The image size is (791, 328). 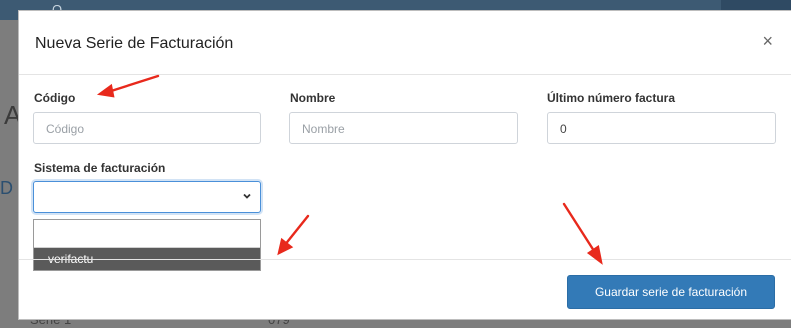 I want to click on save-billing-series-button: Guardar serie de facturación, so click(x=671, y=292).